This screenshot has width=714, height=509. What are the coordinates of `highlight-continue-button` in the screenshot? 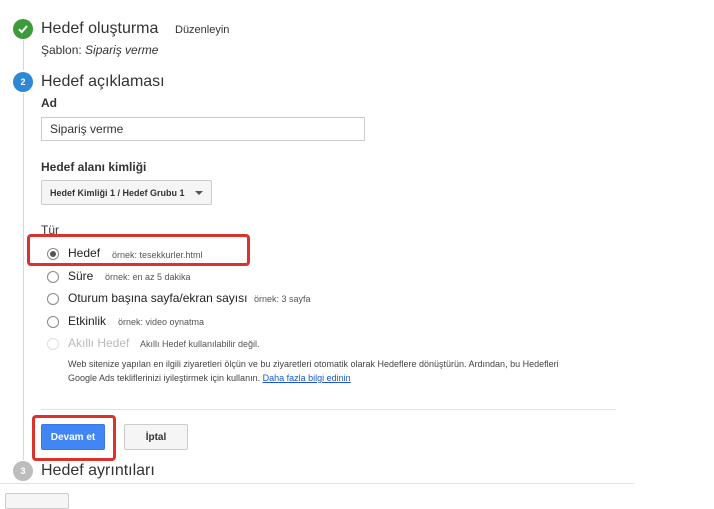 It's located at (74, 438).